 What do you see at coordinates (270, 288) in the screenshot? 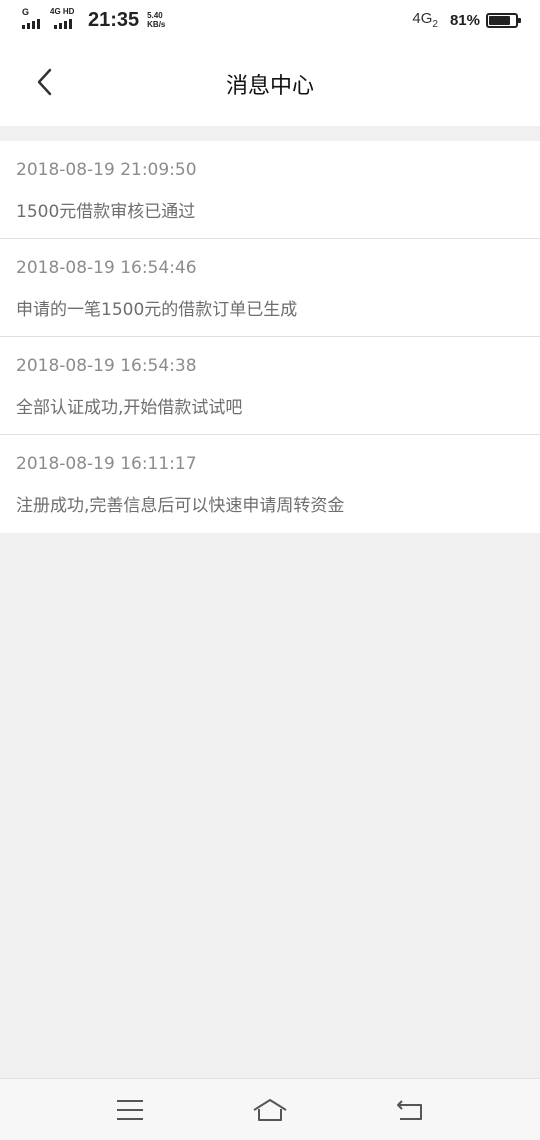
I see `message-item: 2018-08-19 16:54:46 申请的一笔1500元的借款订单已生成` at bounding box center [270, 288].